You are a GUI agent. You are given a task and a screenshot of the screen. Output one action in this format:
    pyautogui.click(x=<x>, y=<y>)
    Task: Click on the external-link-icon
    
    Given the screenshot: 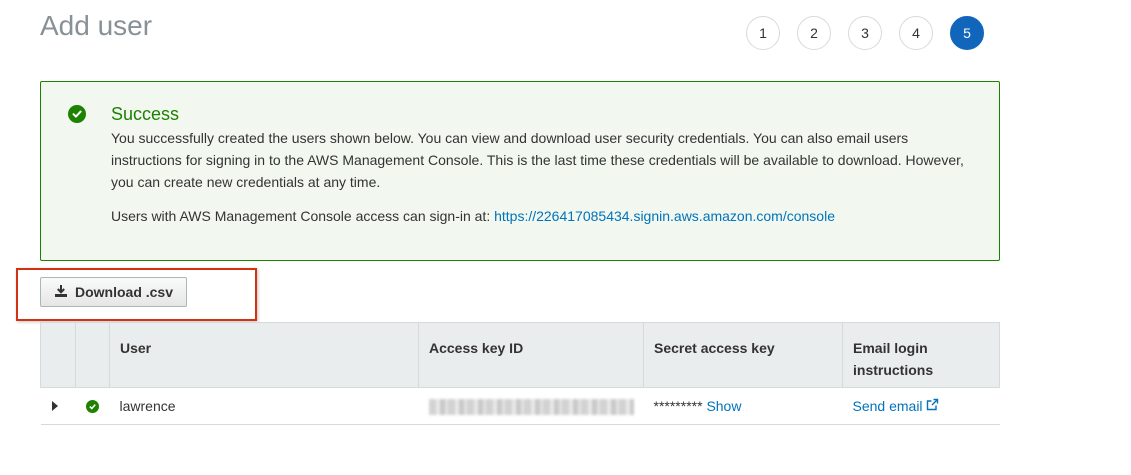 What is the action you would take?
    pyautogui.click(x=932, y=406)
    